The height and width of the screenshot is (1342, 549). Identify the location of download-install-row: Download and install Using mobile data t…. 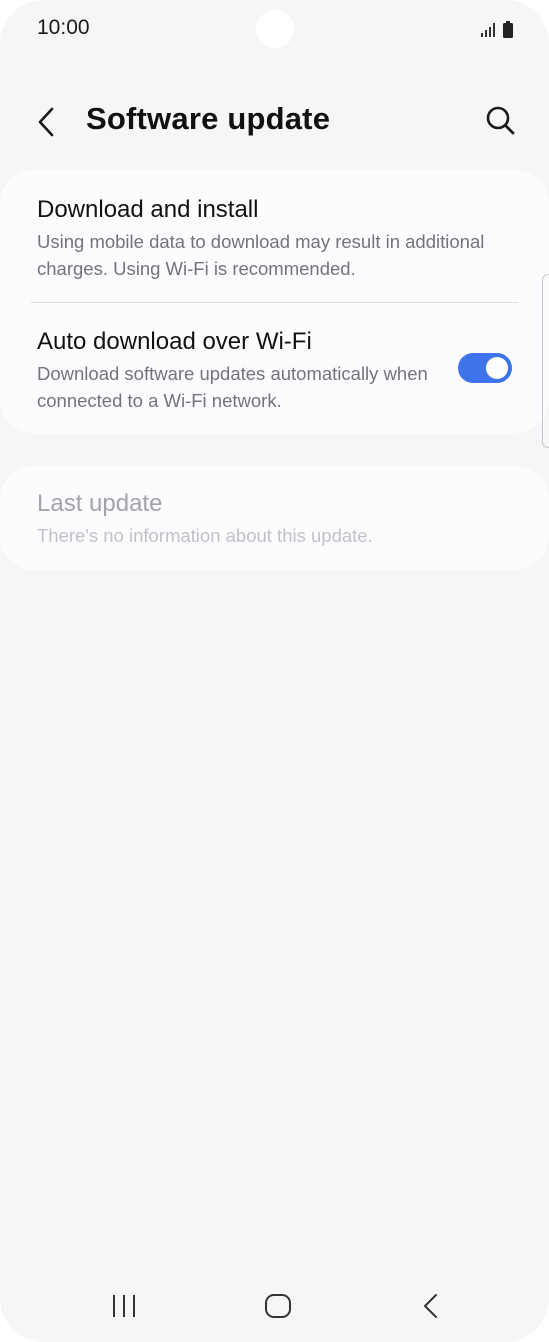
(274, 236).